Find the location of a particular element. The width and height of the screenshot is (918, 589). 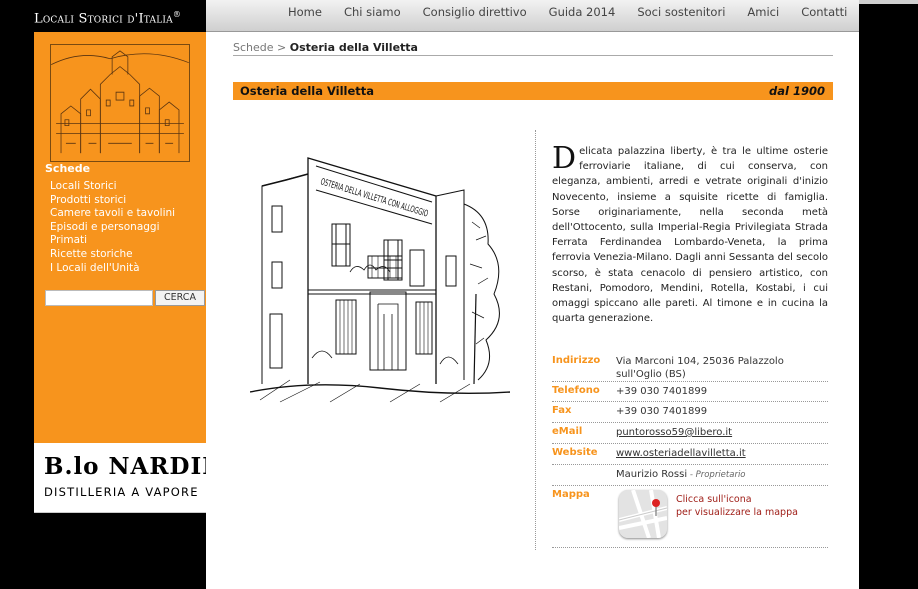

breadcrumb-current: Osteria della Villetta is located at coordinates (353, 47).